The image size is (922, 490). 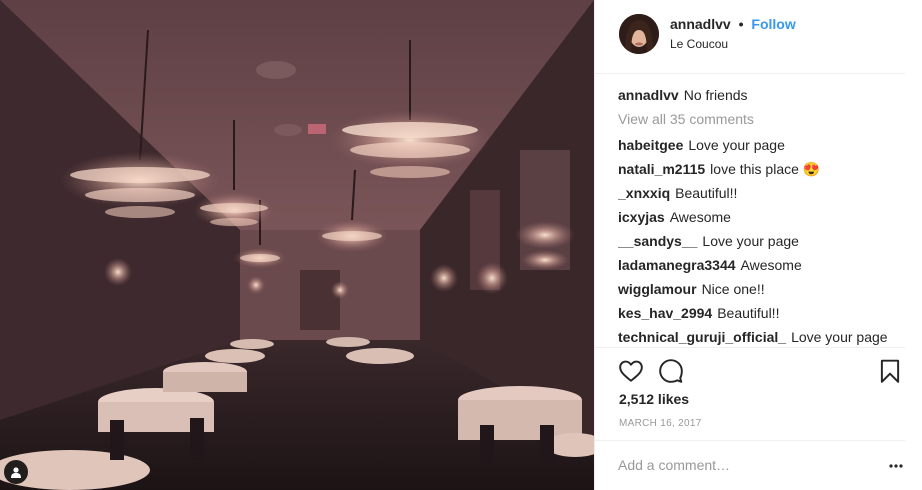 I want to click on comment-item: __sandys__ Love your page, so click(x=763, y=243).